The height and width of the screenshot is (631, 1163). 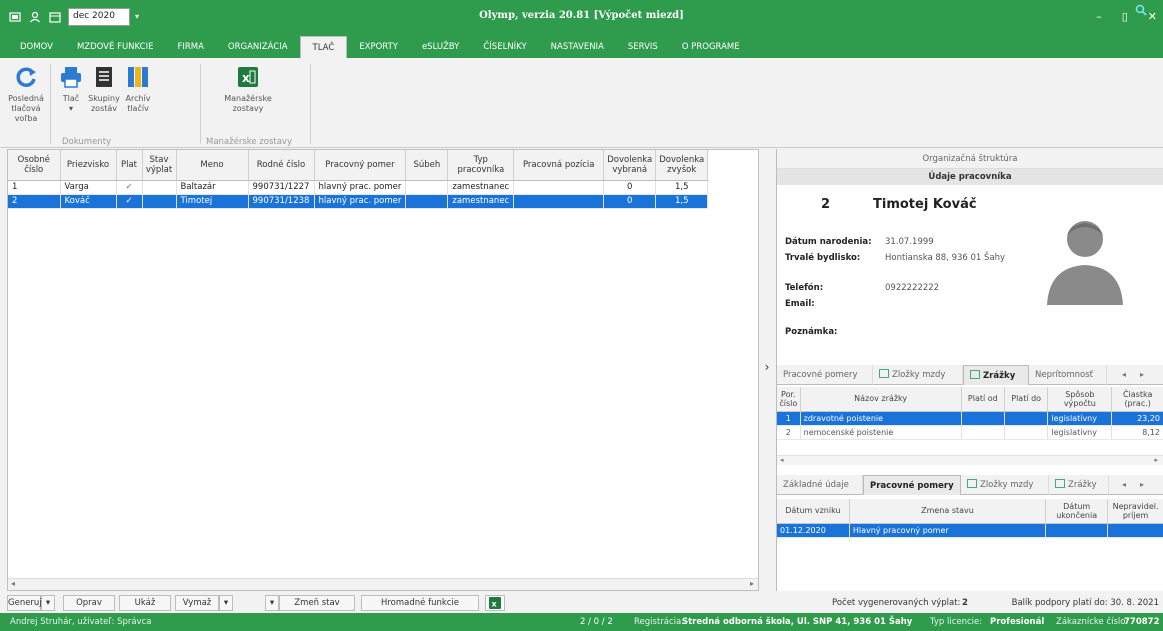 What do you see at coordinates (996, 375) in the screenshot?
I see `tab-deductions: Zrážky` at bounding box center [996, 375].